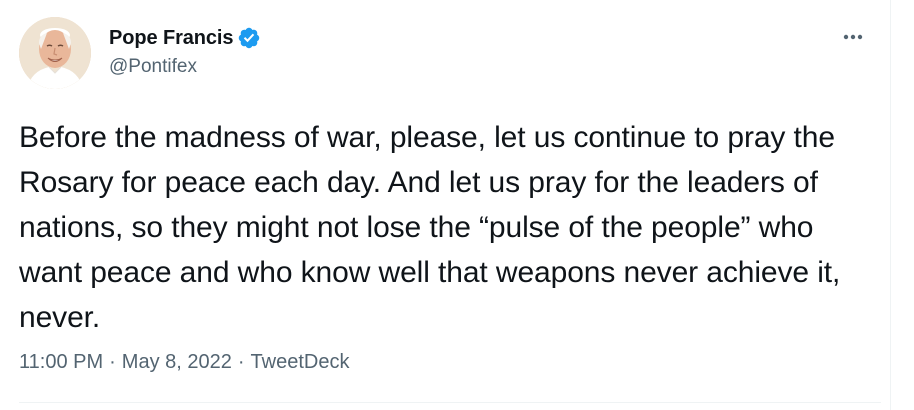  What do you see at coordinates (249, 38) in the screenshot?
I see `verified-badge-icon` at bounding box center [249, 38].